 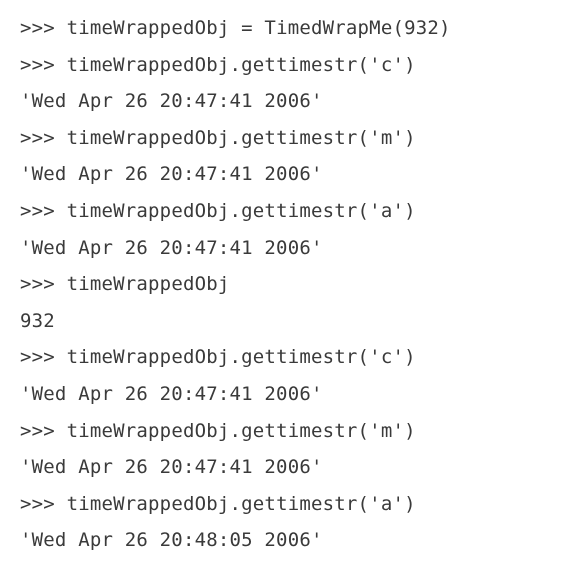 I want to click on input-line: >>> timeWrappedObj, so click(x=290, y=284).